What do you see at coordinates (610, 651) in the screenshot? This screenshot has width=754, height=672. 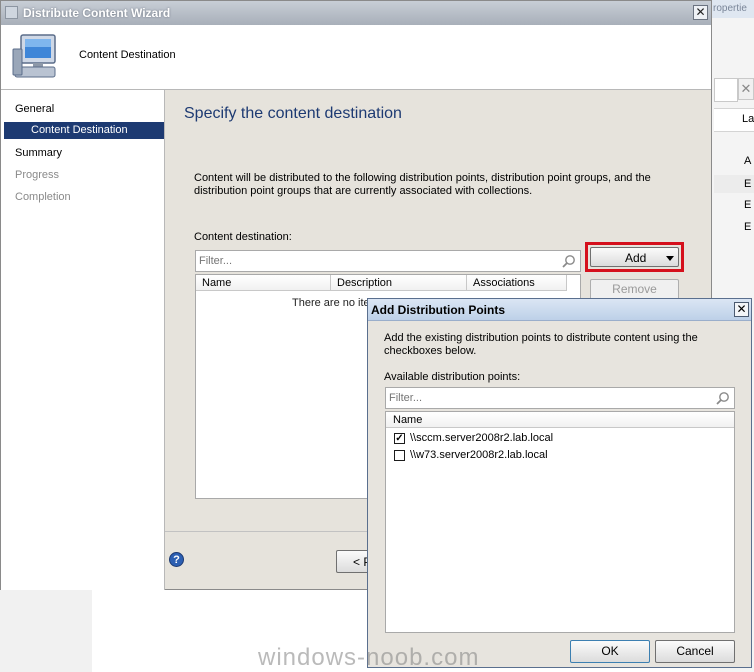 I see `ok-button: OK` at bounding box center [610, 651].